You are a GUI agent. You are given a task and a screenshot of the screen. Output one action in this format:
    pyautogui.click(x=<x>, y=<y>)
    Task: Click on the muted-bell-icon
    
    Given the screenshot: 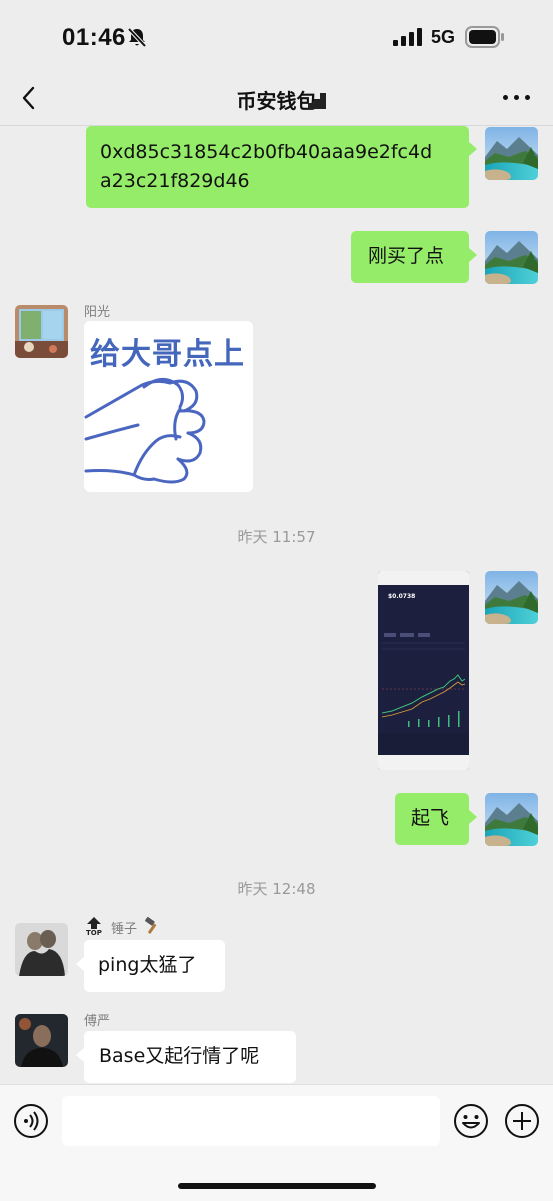 What is the action you would take?
    pyautogui.click(x=137, y=37)
    